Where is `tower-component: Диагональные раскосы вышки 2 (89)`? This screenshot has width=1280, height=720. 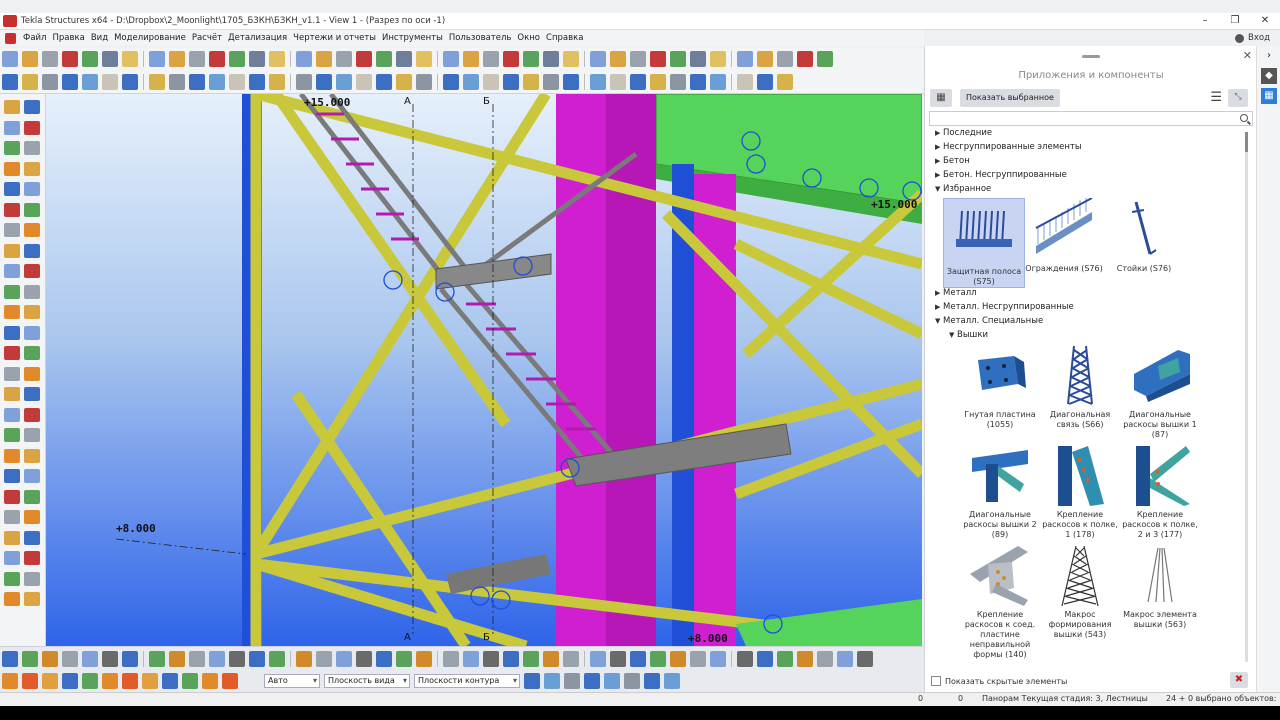 tower-component: Диагональные раскосы вышки 2 (89) is located at coordinates (1000, 492).